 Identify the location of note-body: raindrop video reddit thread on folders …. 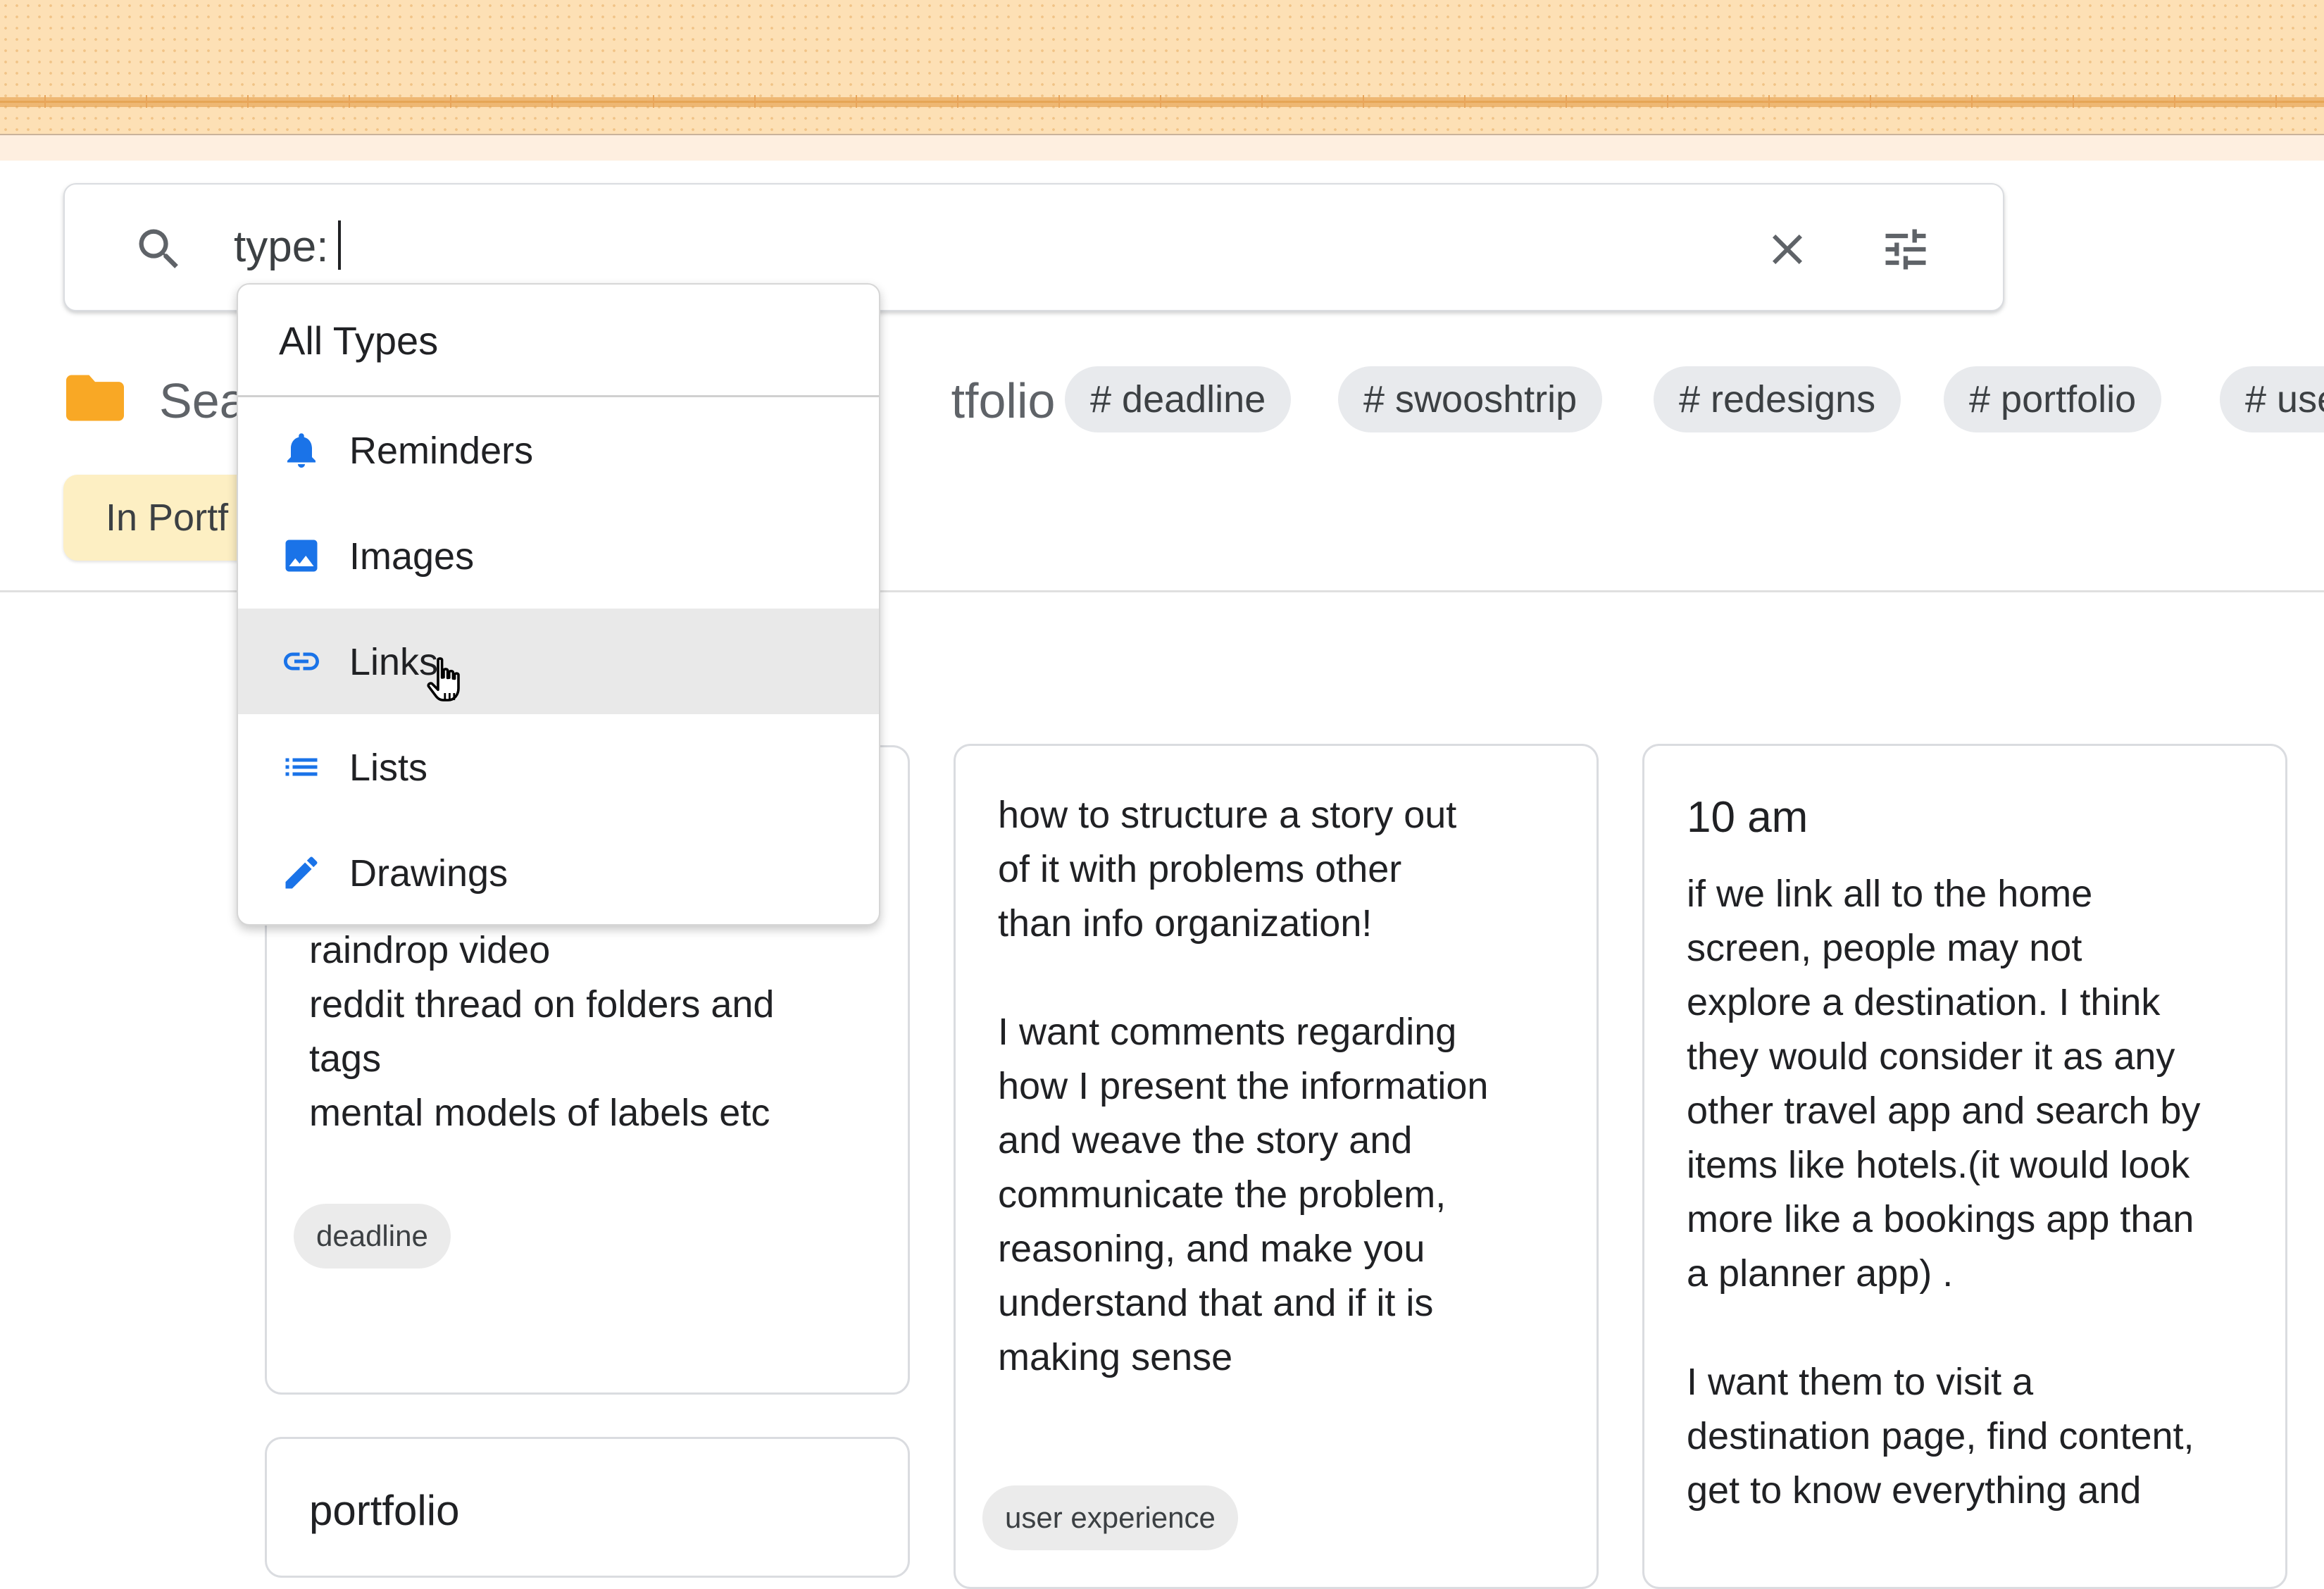
(542, 1031).